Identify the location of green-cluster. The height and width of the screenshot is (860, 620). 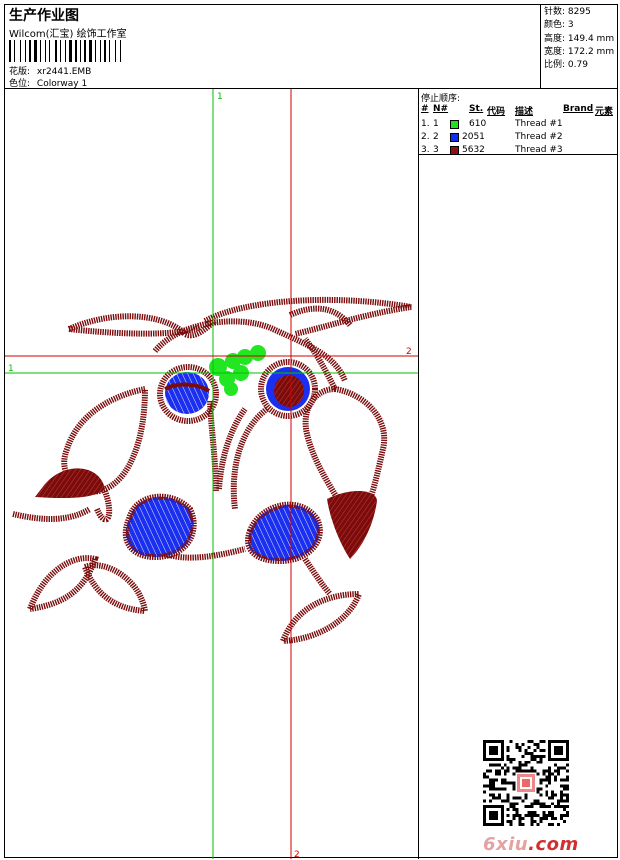
(237, 370).